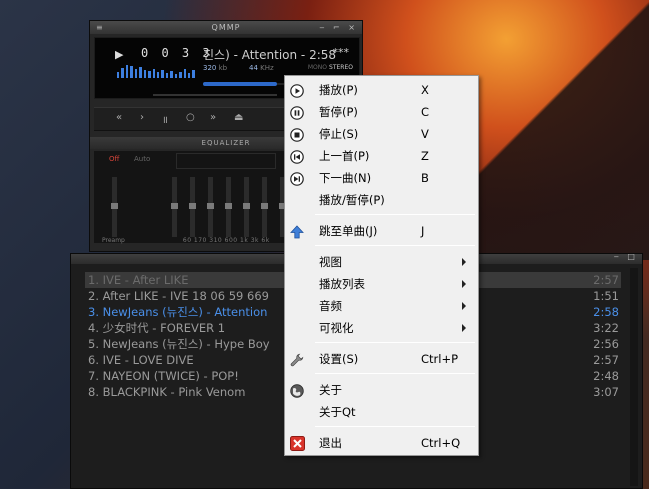 The height and width of the screenshot is (489, 649). I want to click on menu-item-about: 关于, so click(381, 390).